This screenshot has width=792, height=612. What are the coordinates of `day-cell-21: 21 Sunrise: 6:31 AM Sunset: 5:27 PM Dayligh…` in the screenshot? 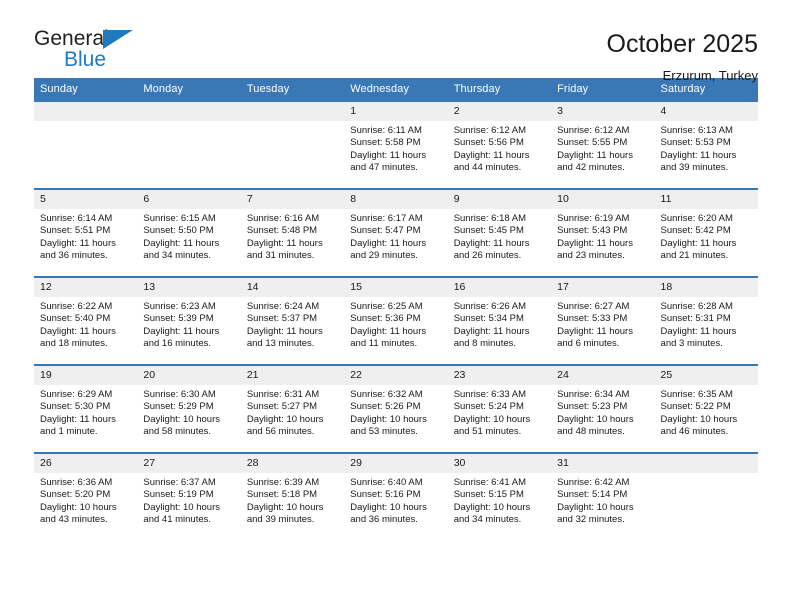 It's located at (292, 408).